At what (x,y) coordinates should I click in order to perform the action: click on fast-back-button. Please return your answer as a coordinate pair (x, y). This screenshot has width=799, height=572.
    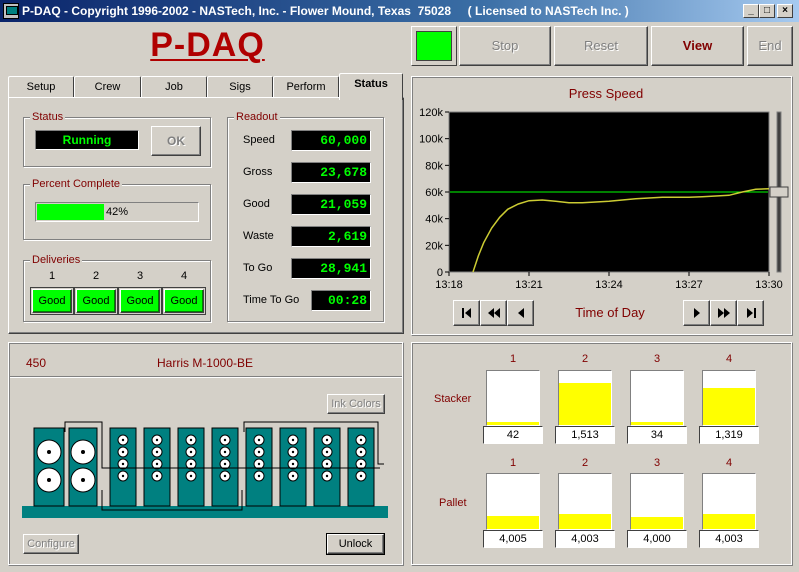
    Looking at the image, I should click on (493, 313).